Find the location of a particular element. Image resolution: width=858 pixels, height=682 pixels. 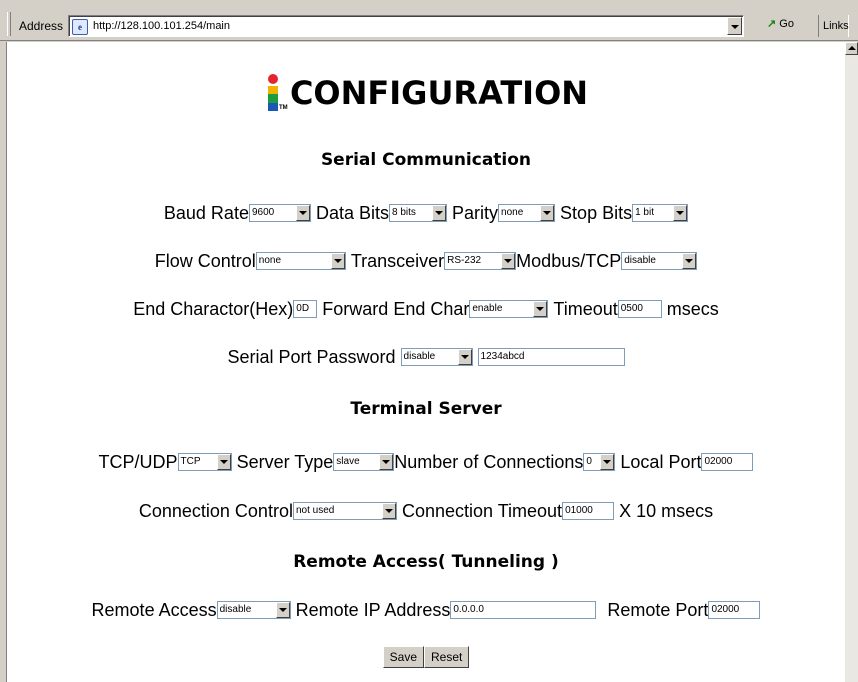

local-port-label: Local Port is located at coordinates (661, 461).